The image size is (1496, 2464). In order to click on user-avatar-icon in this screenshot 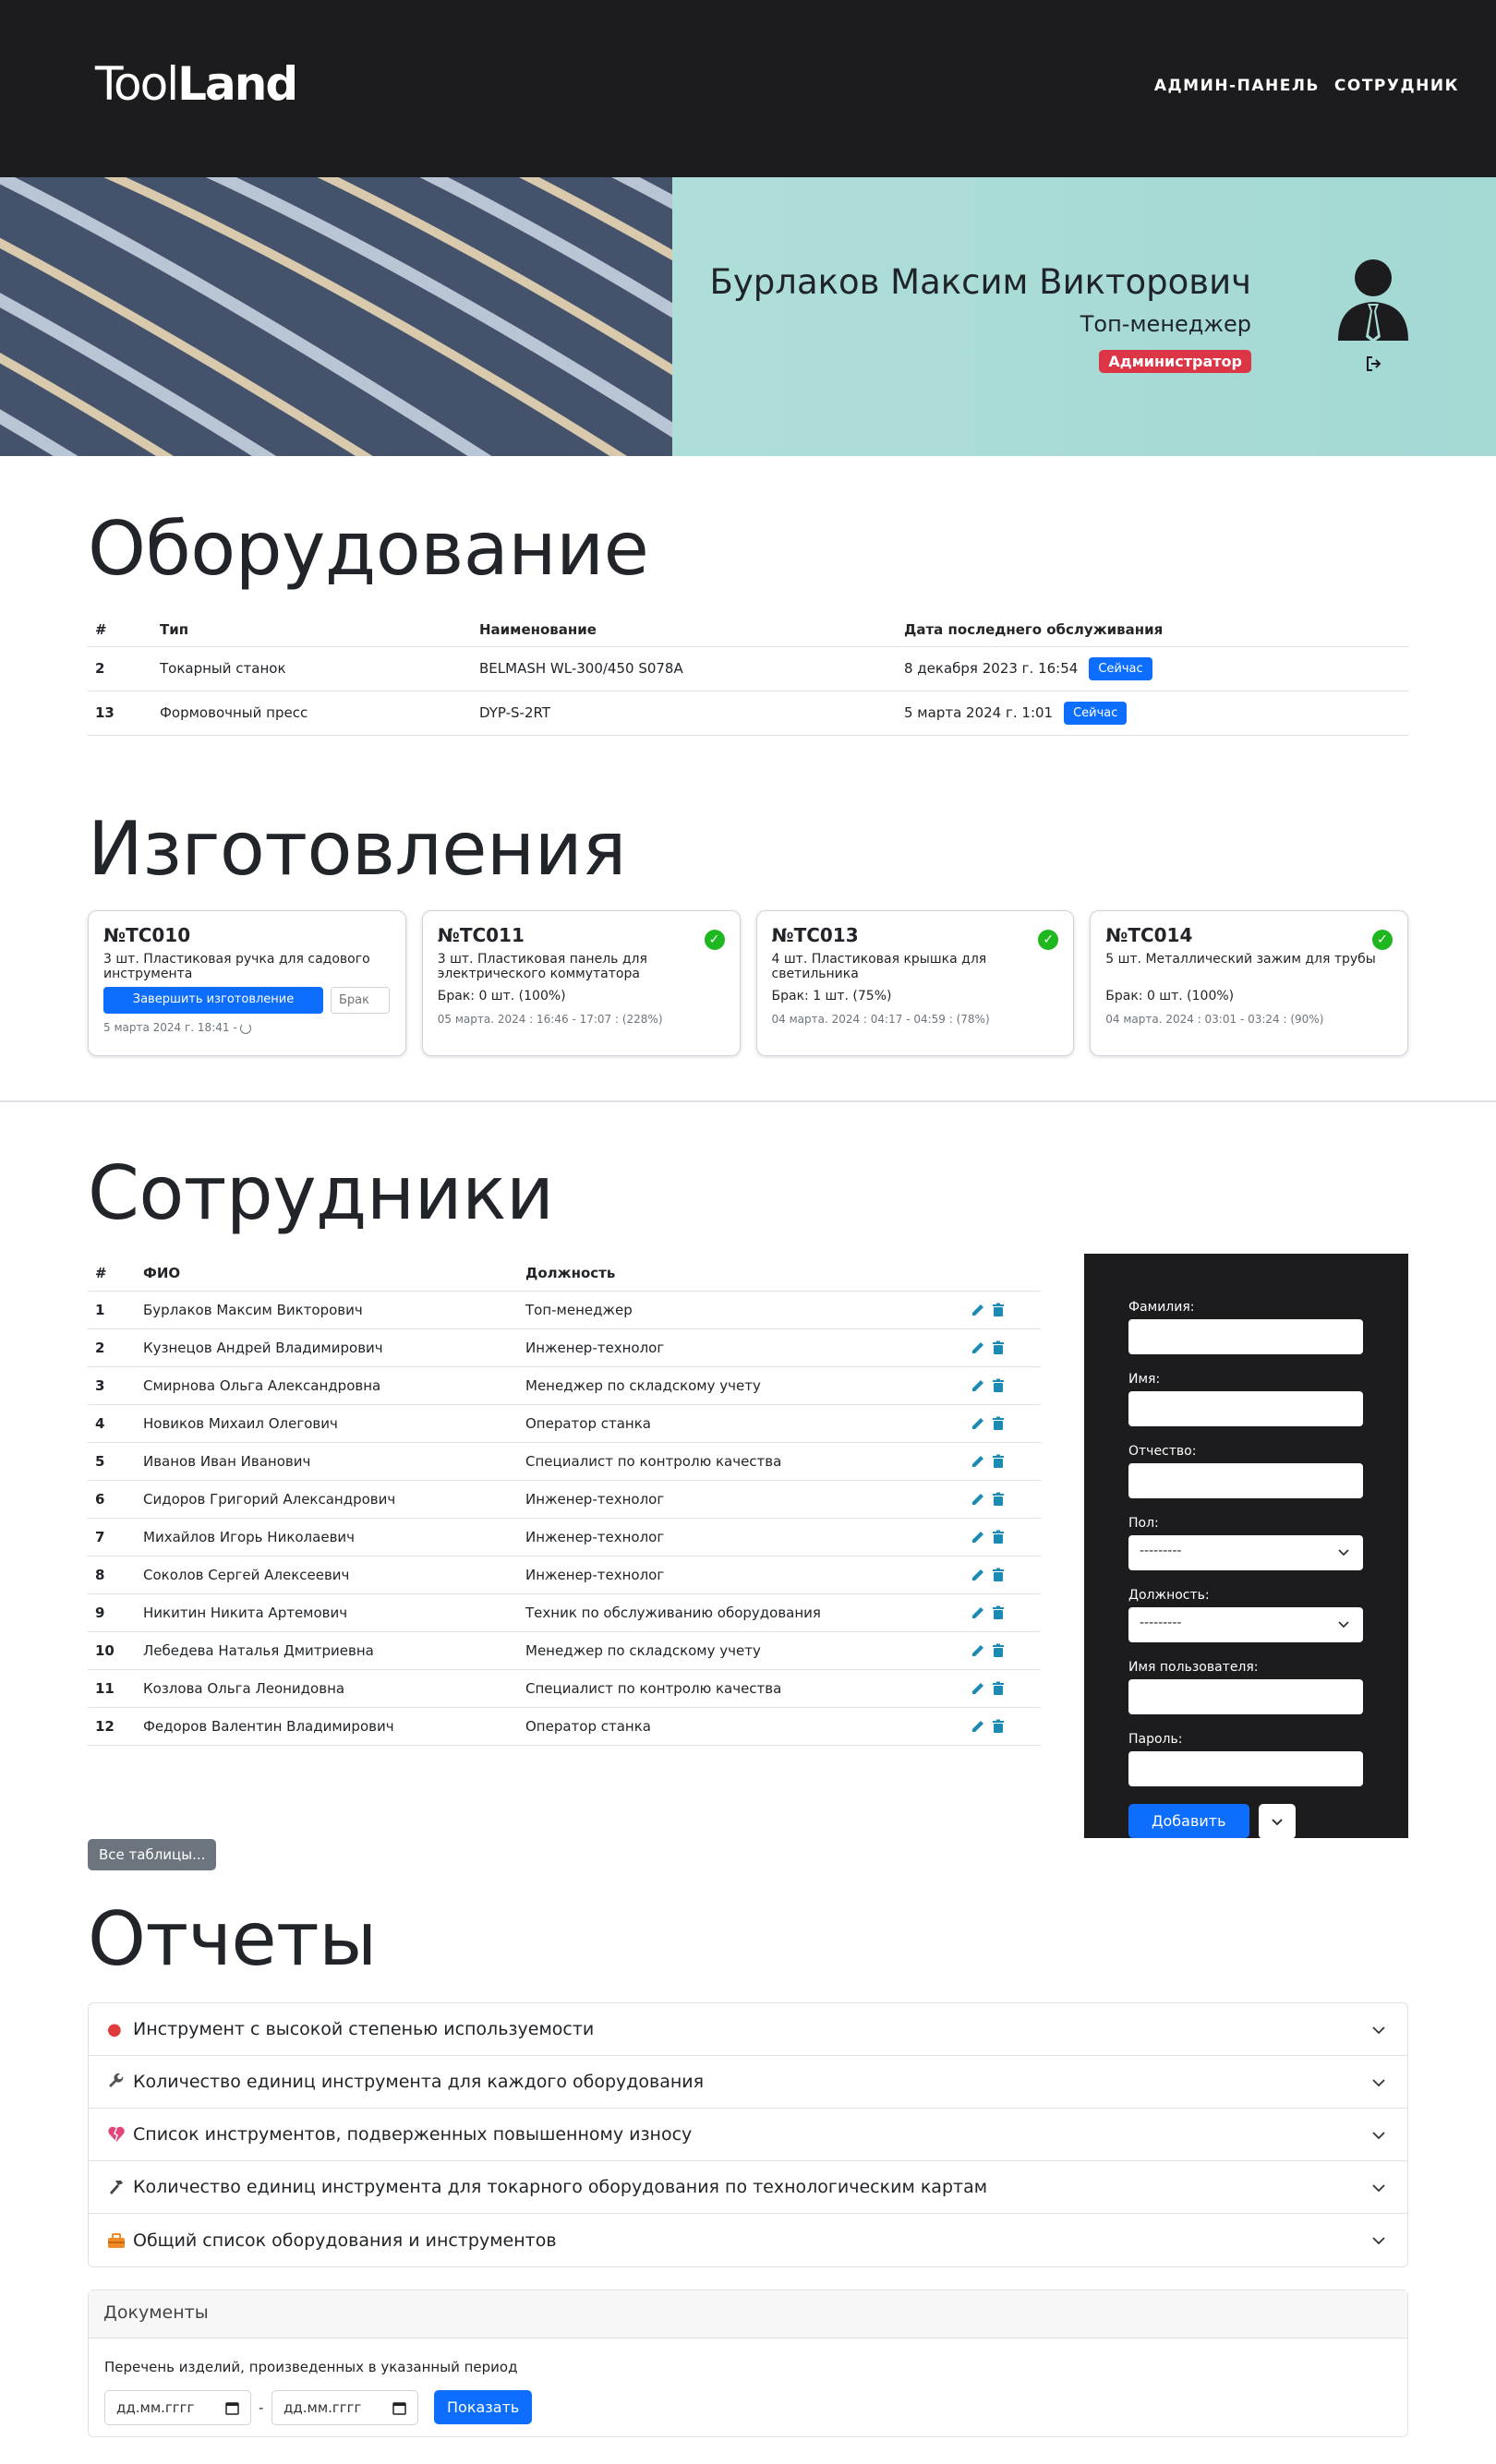, I will do `click(1373, 300)`.